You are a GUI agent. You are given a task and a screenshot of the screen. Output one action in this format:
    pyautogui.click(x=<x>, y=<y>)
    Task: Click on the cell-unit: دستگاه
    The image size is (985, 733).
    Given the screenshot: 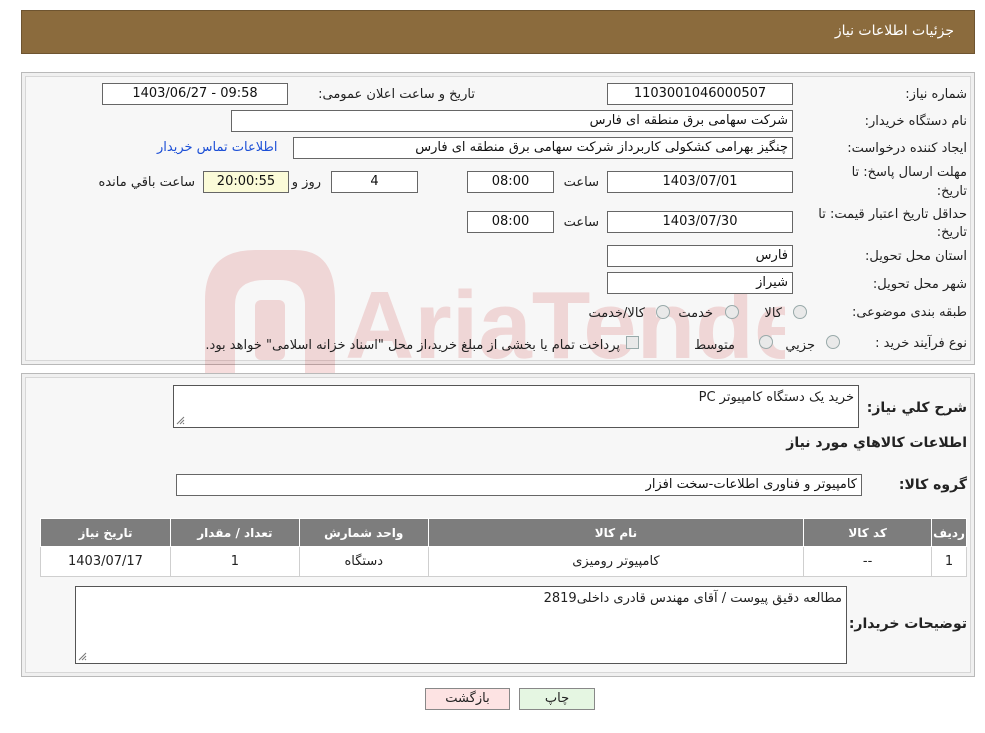 What is the action you would take?
    pyautogui.click(x=363, y=561)
    